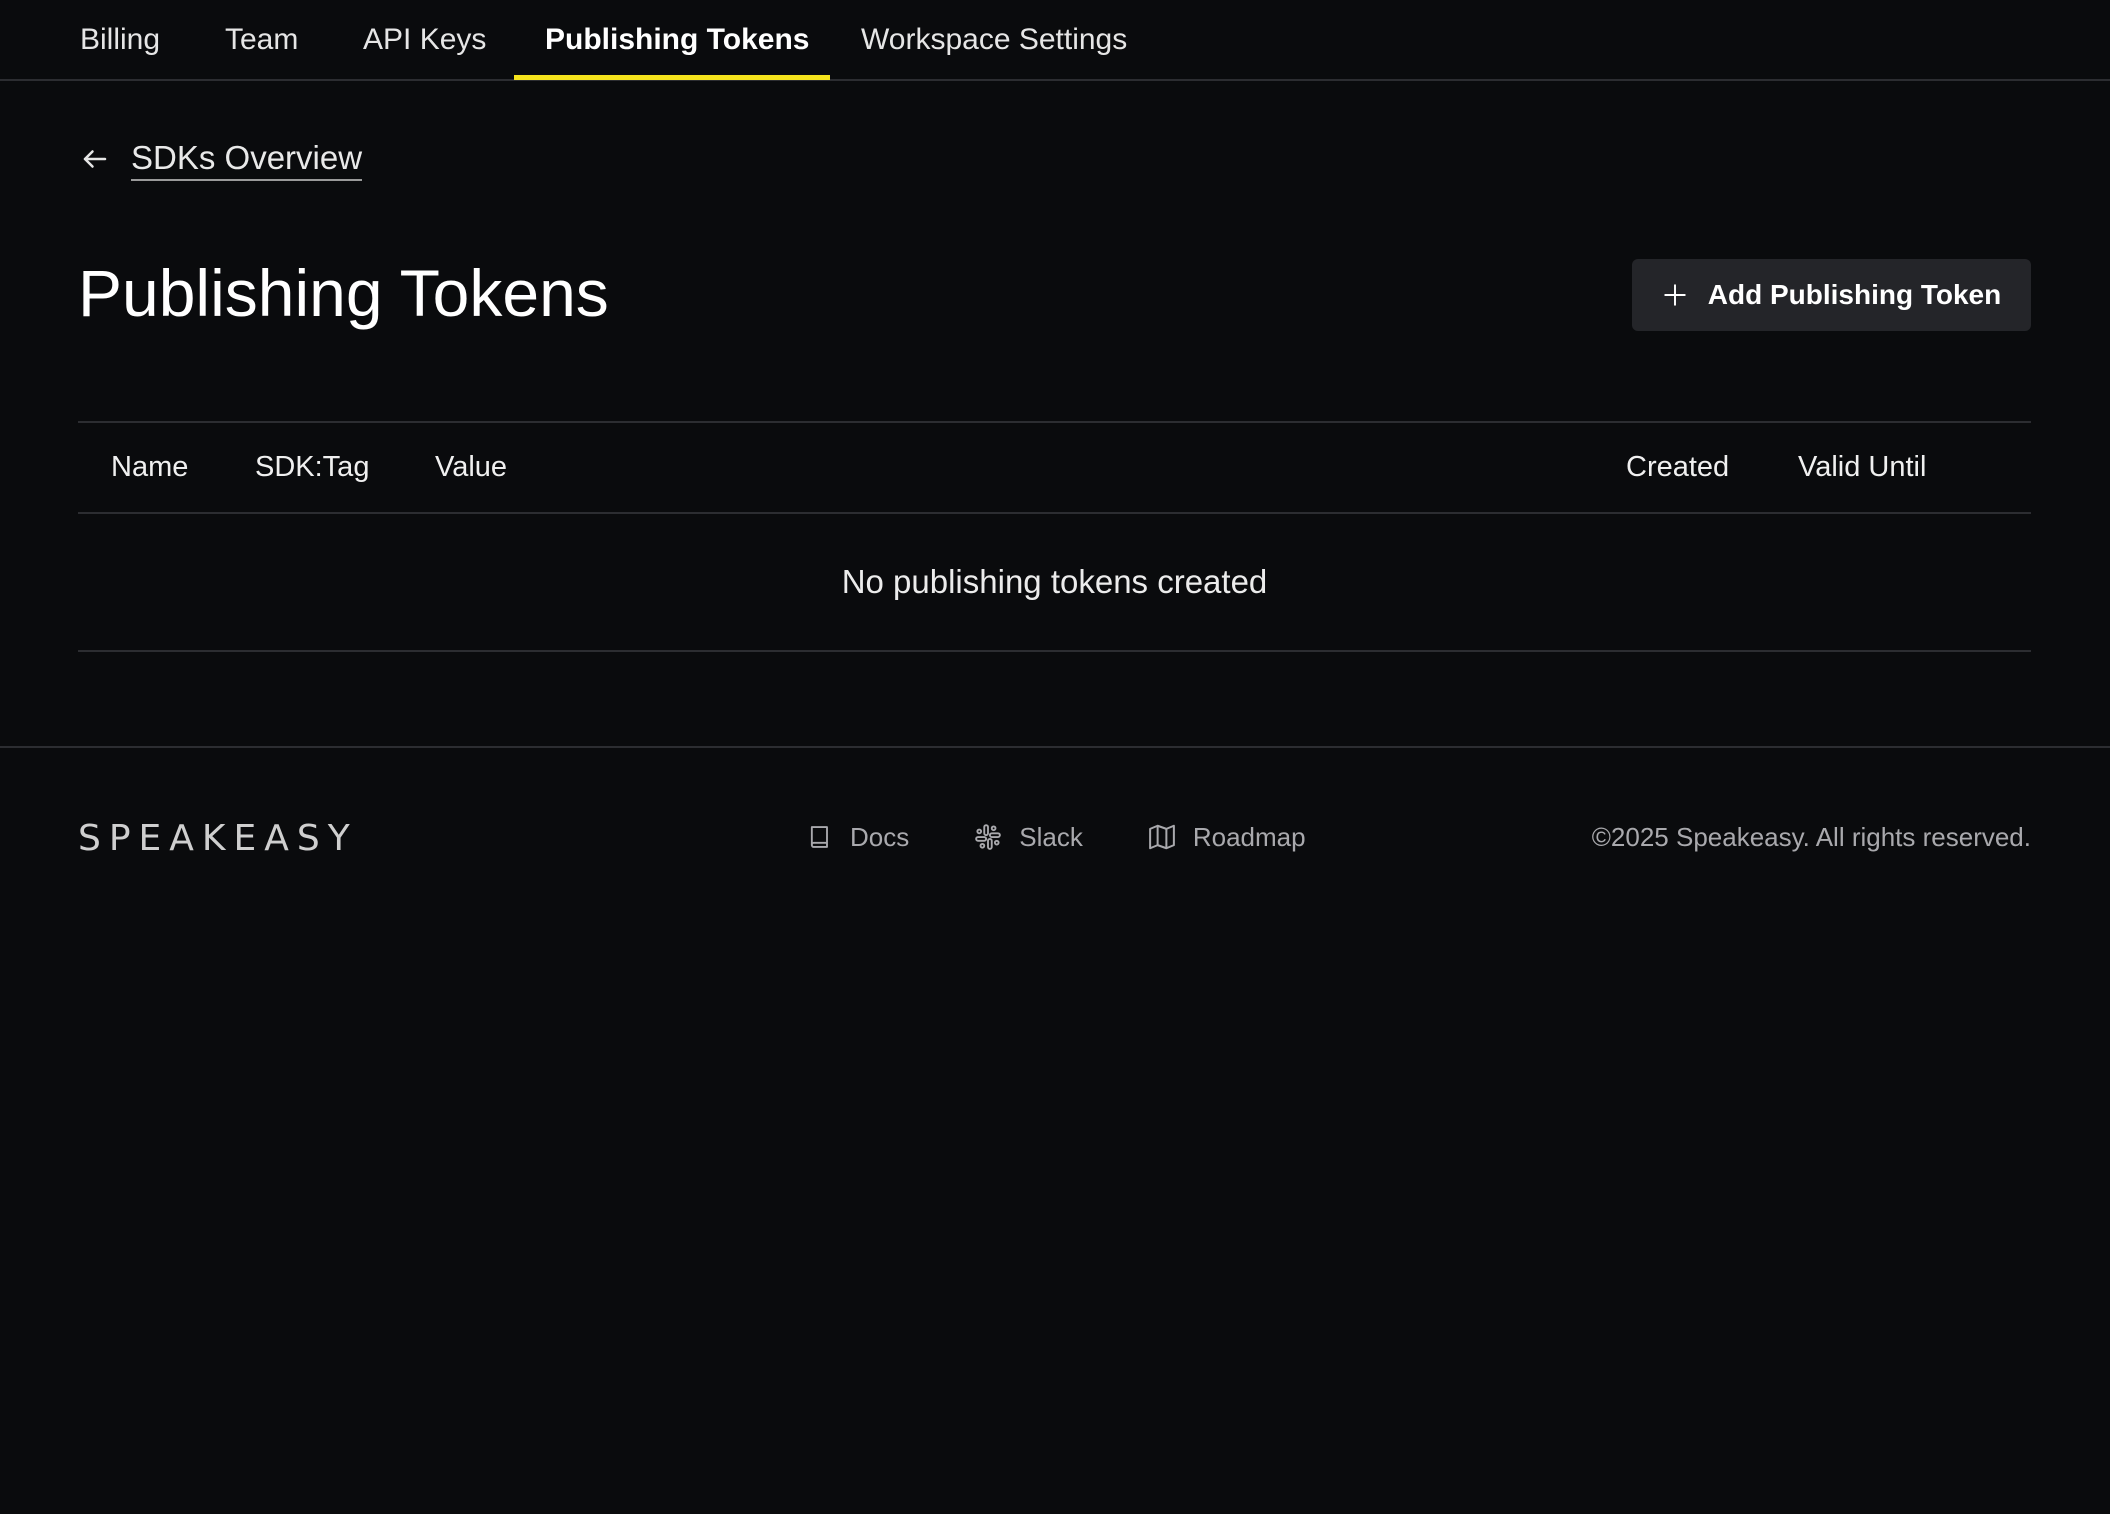 The image size is (2110, 1514). I want to click on column-header-created: Created, so click(1678, 467).